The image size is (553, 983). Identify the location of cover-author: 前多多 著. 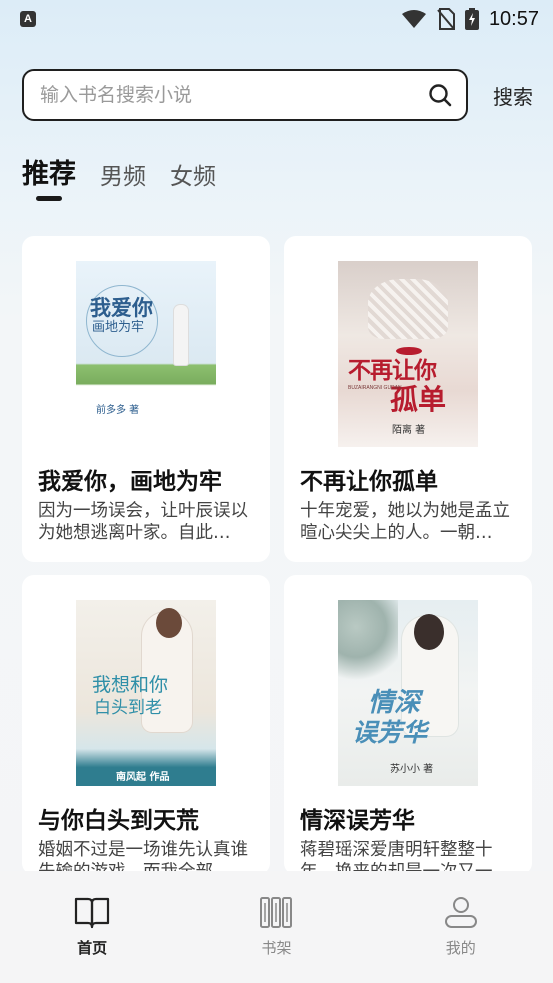
(118, 410).